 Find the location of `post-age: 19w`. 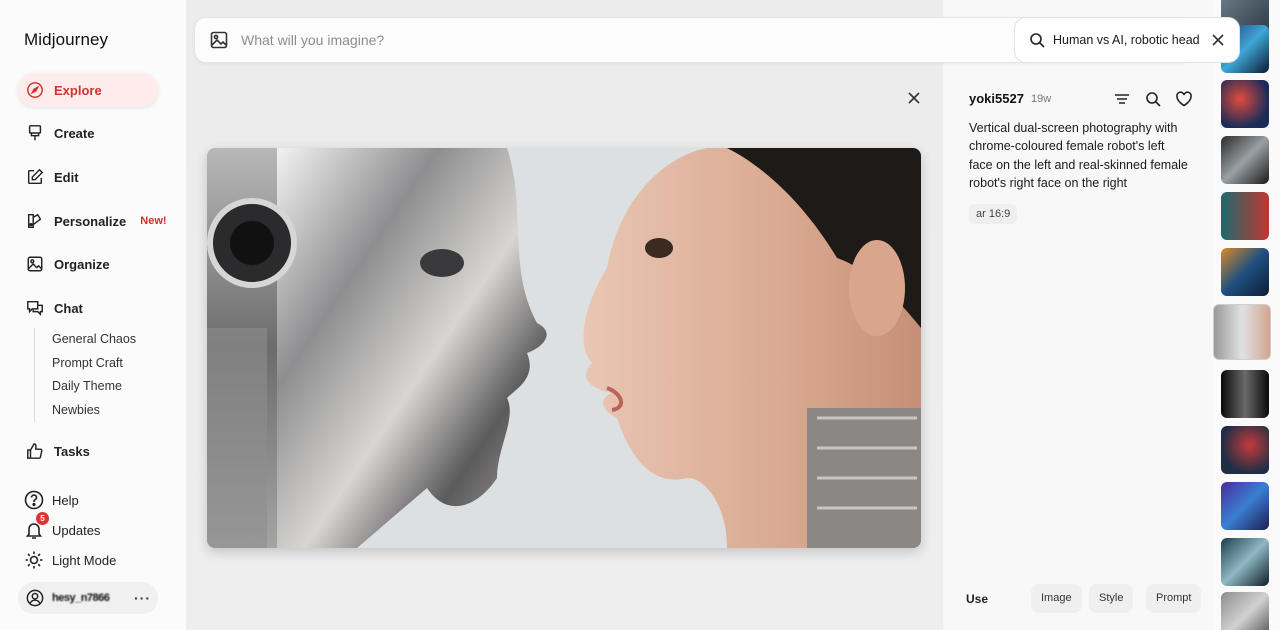

post-age: 19w is located at coordinates (1041, 99).